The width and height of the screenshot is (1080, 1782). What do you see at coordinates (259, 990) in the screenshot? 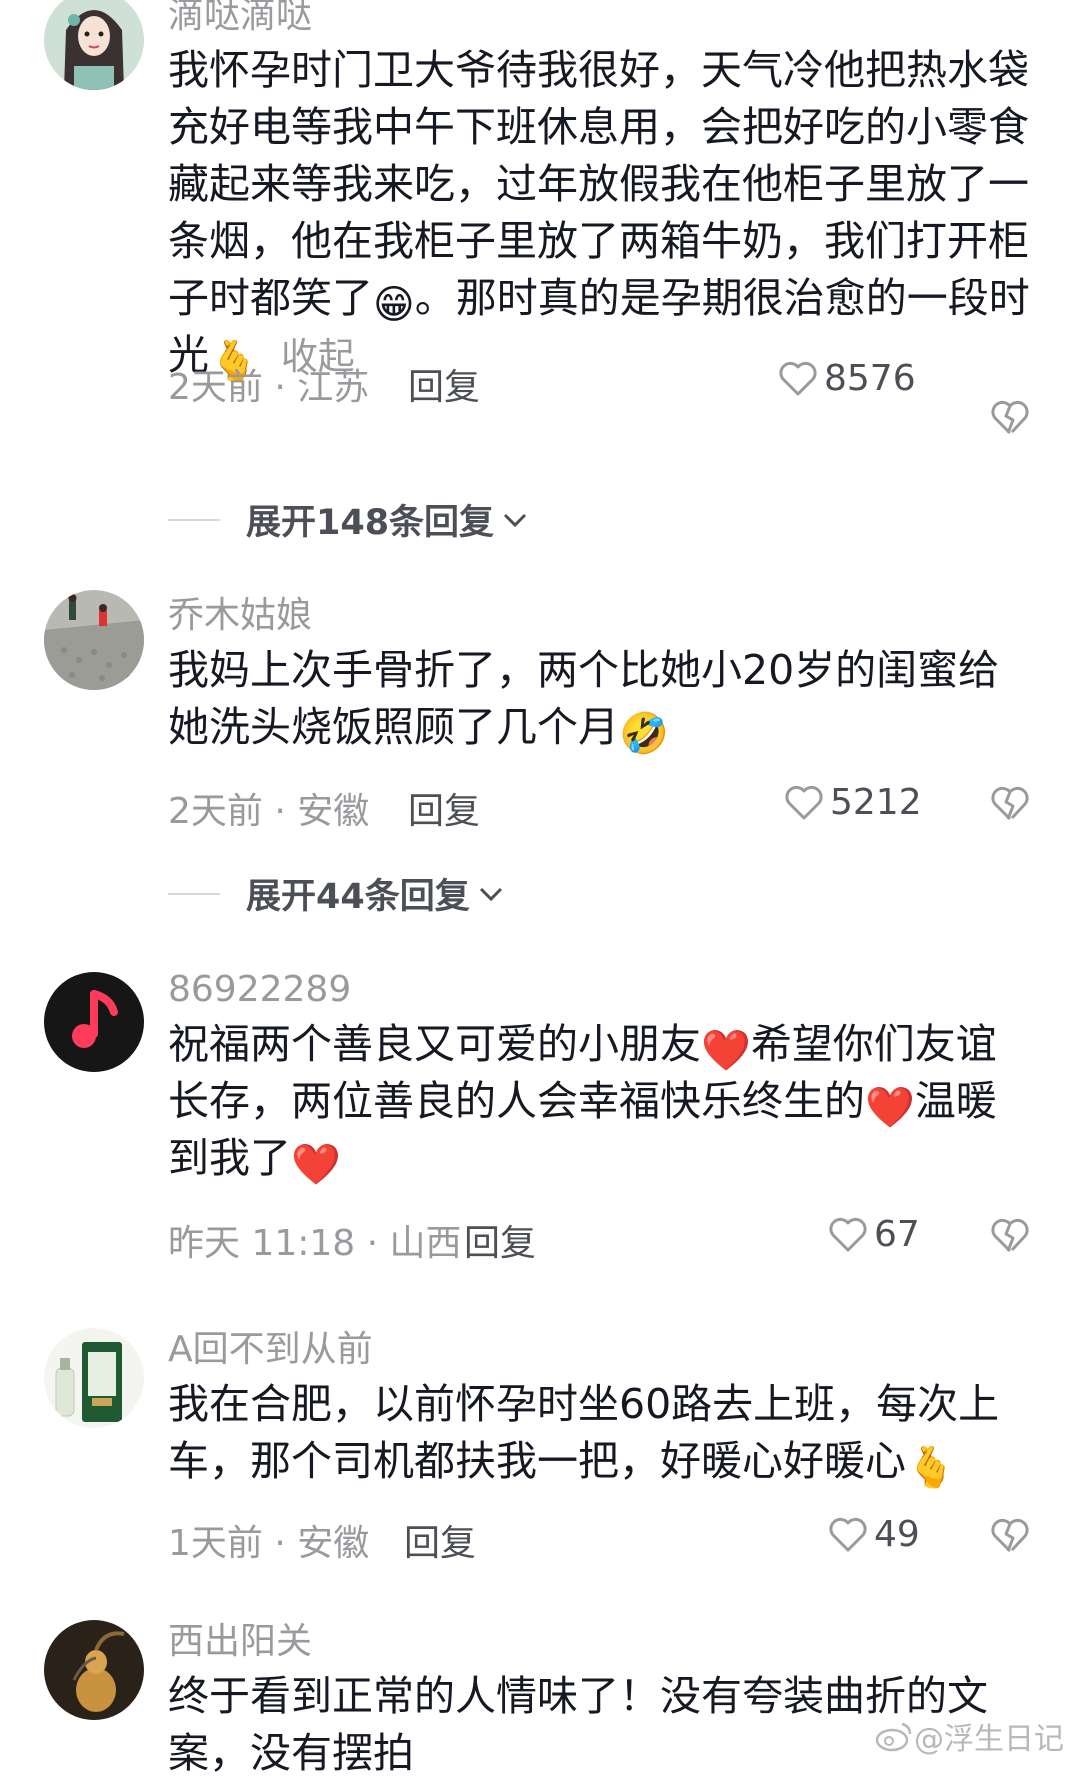
I see `comment-username: 86922289` at bounding box center [259, 990].